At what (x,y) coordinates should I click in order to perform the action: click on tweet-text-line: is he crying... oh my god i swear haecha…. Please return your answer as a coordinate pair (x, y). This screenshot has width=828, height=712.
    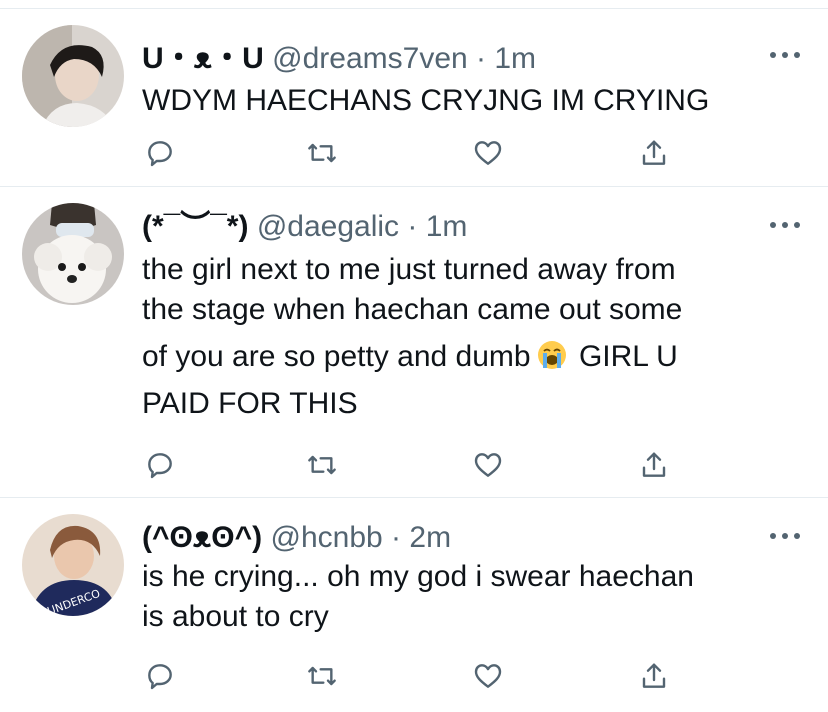
    Looking at the image, I should click on (418, 576).